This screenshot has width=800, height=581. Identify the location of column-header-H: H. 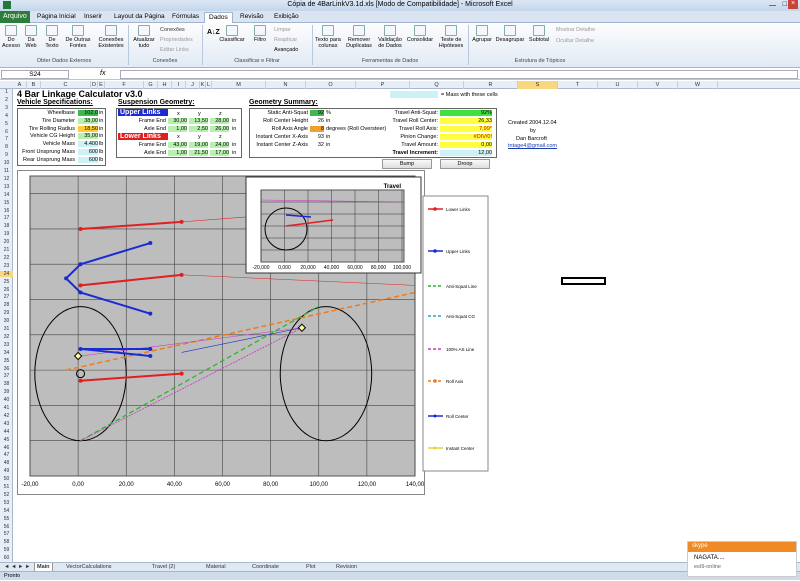
(165, 85).